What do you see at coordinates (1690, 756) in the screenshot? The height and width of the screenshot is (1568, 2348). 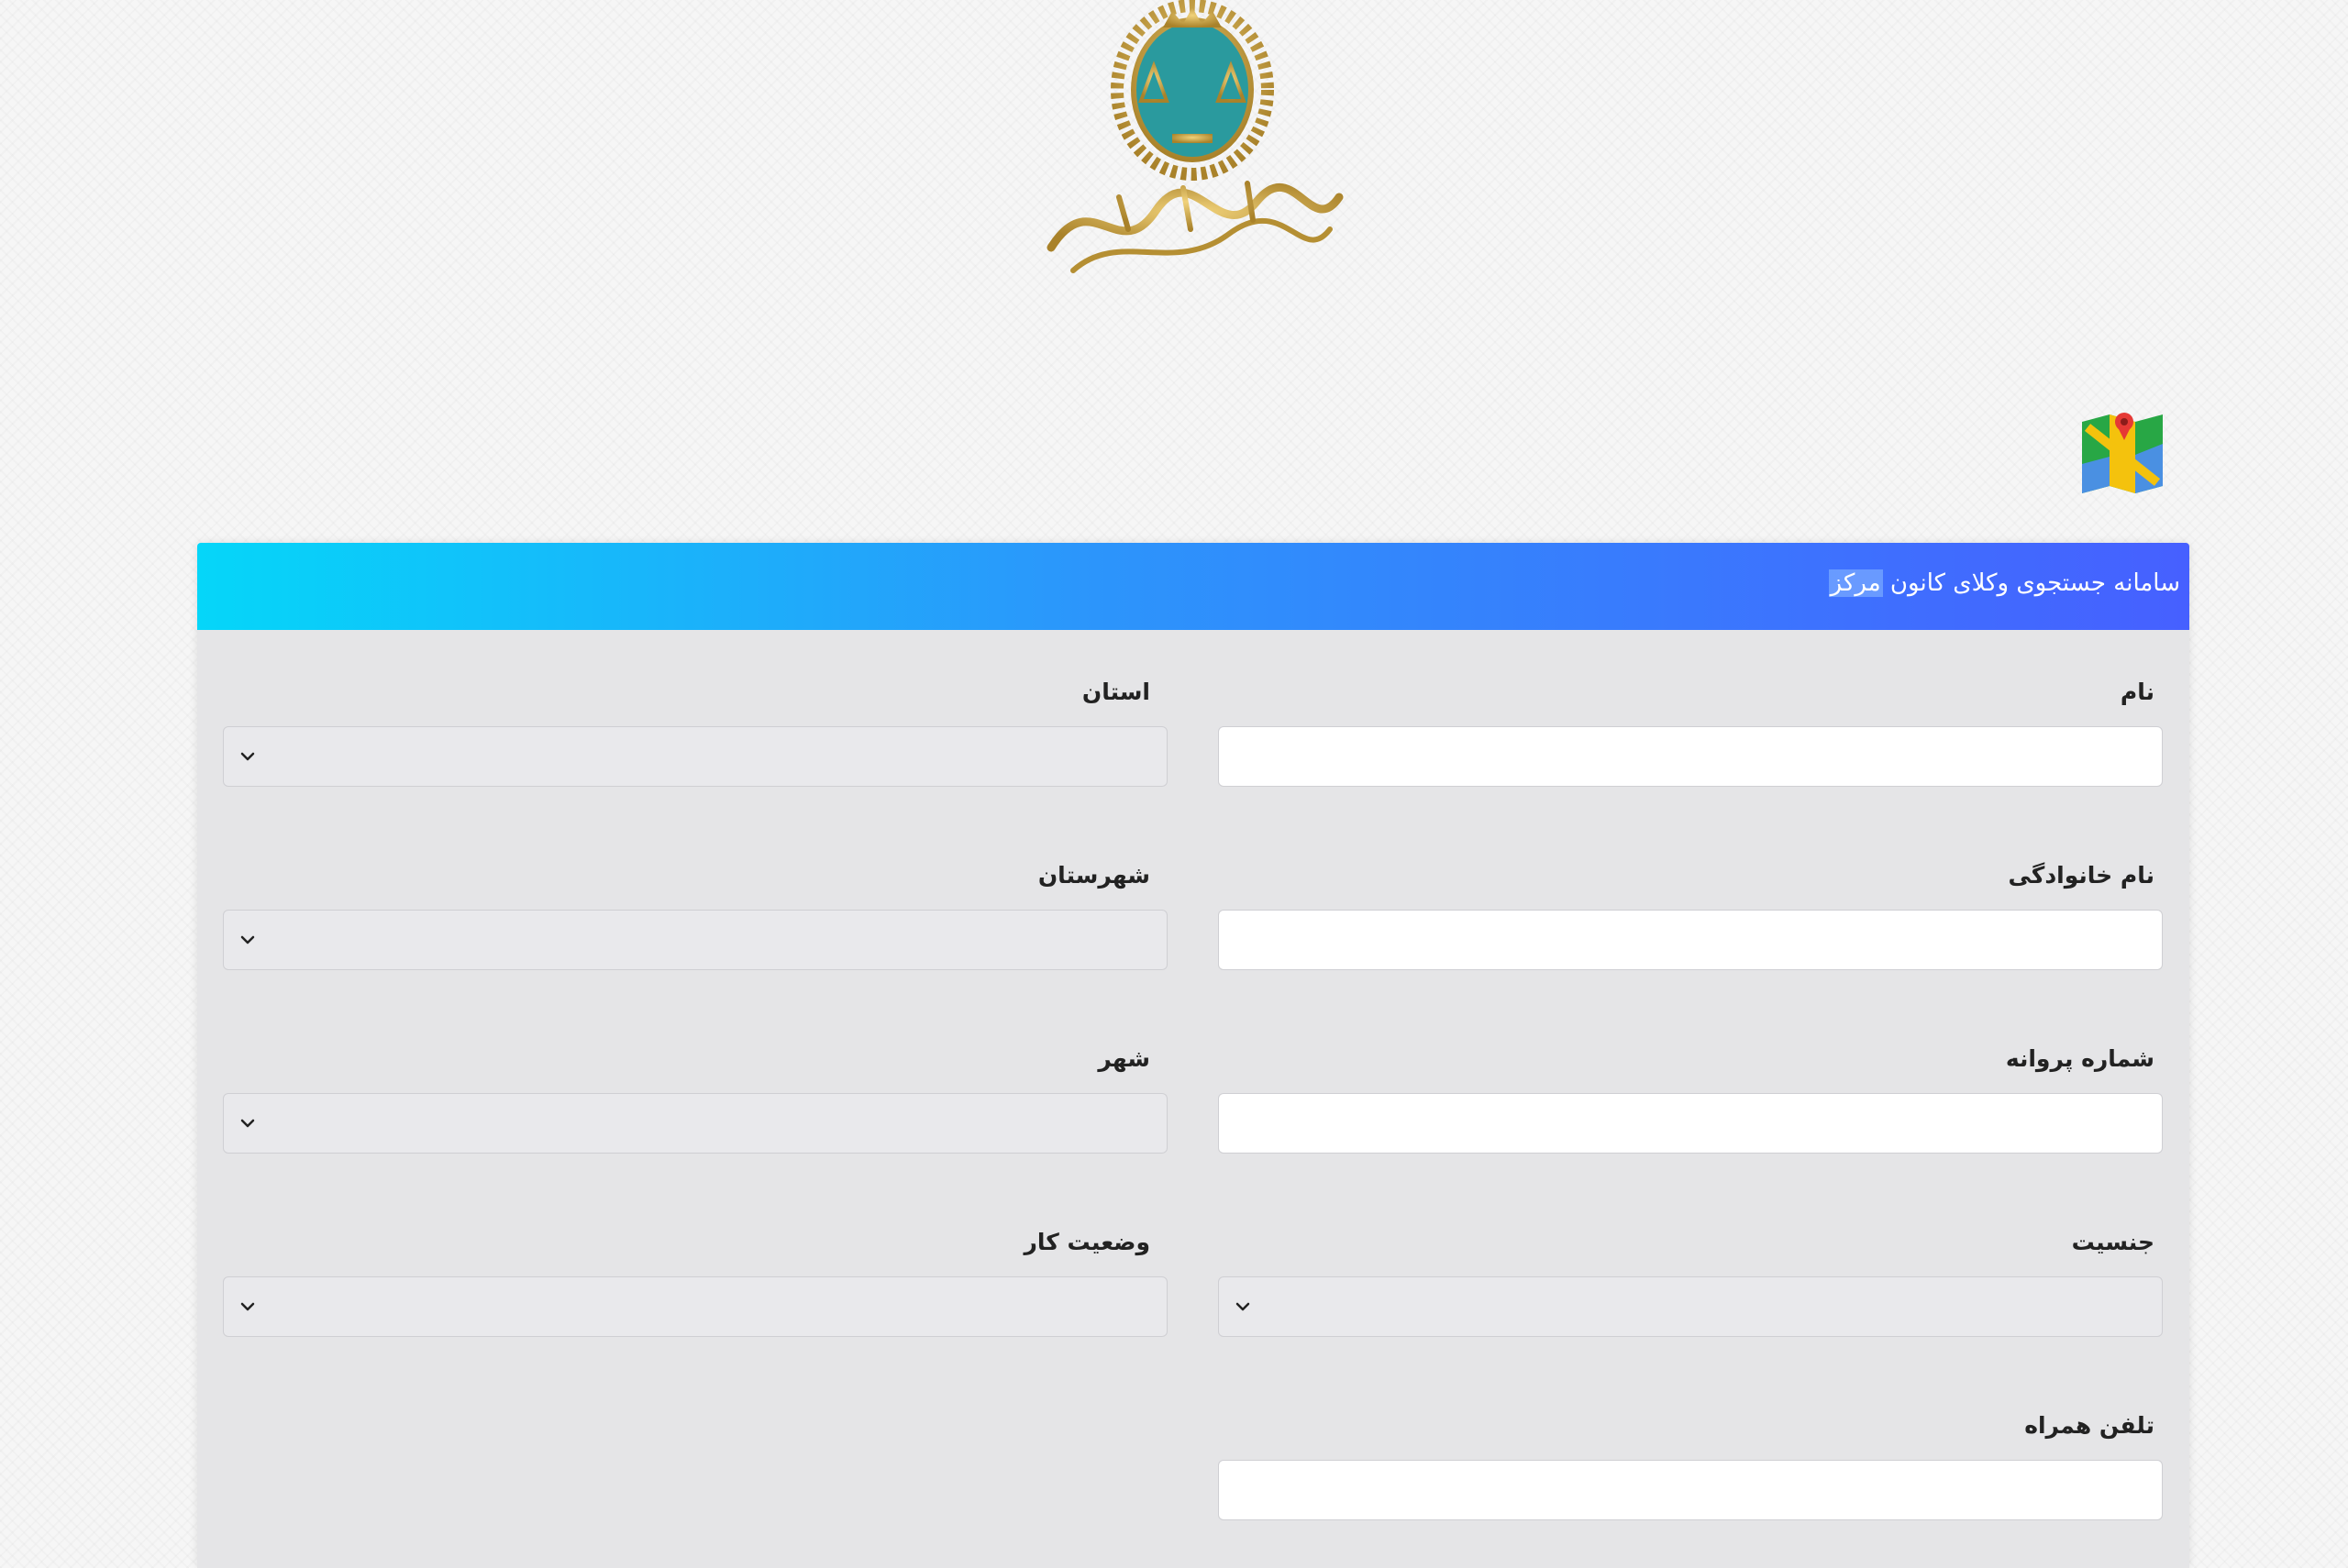 I see `name-input` at bounding box center [1690, 756].